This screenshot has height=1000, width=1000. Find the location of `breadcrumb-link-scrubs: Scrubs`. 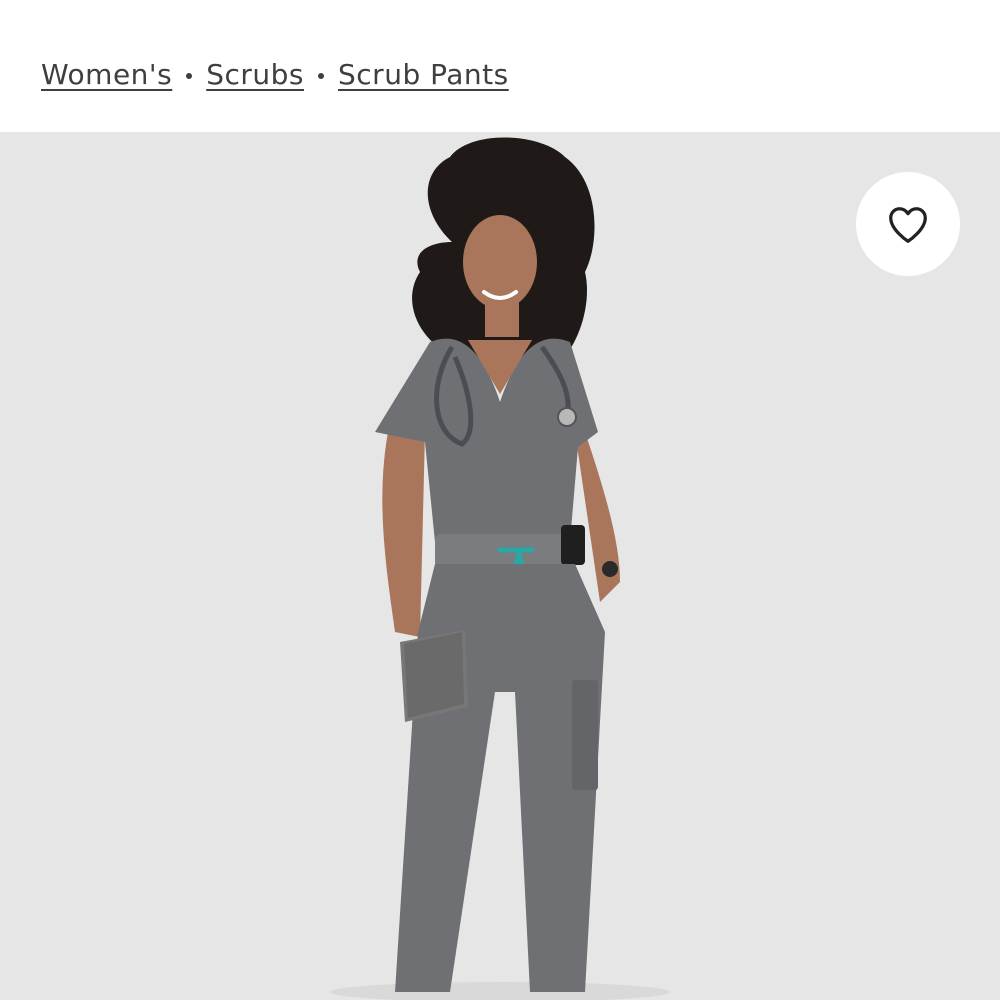

breadcrumb-link-scrubs: Scrubs is located at coordinates (255, 74).